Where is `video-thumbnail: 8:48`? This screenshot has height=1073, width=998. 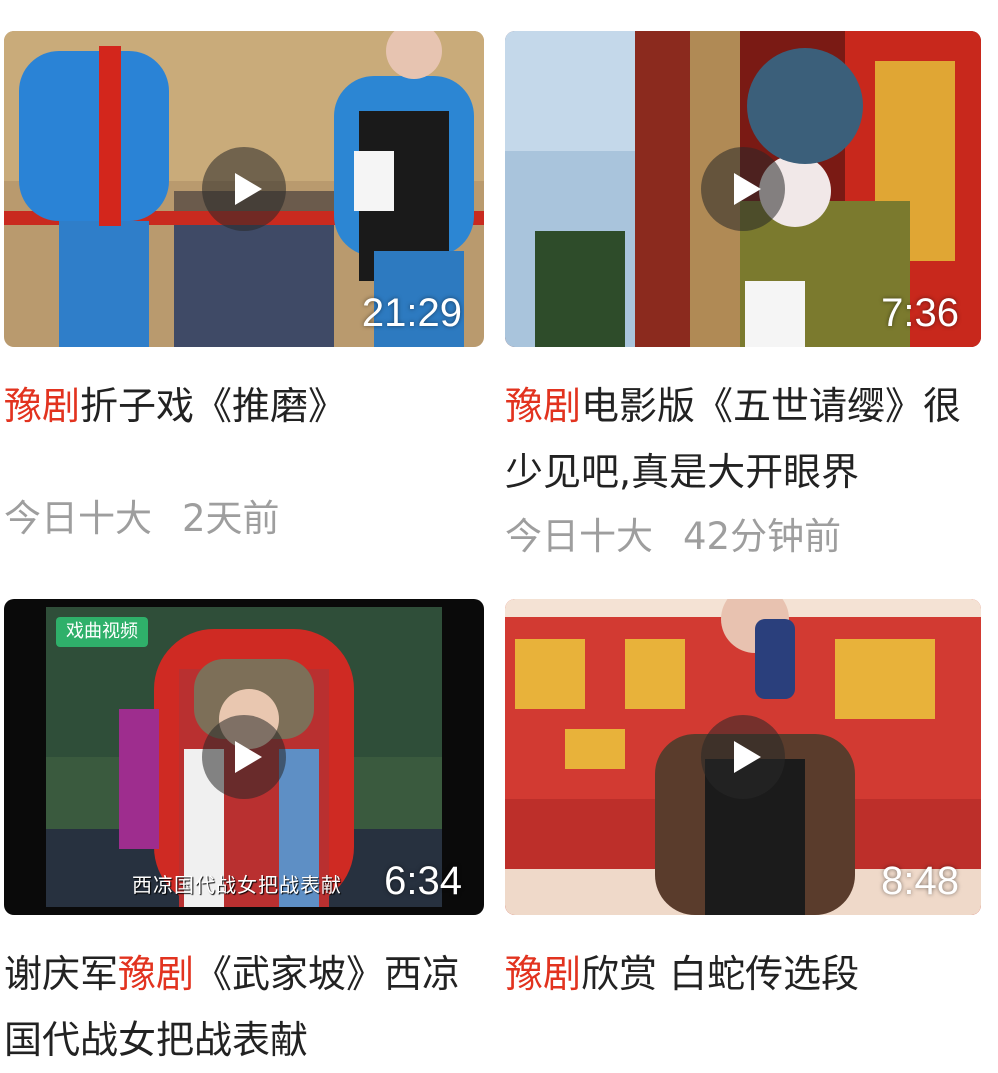
video-thumbnail: 8:48 is located at coordinates (743, 757).